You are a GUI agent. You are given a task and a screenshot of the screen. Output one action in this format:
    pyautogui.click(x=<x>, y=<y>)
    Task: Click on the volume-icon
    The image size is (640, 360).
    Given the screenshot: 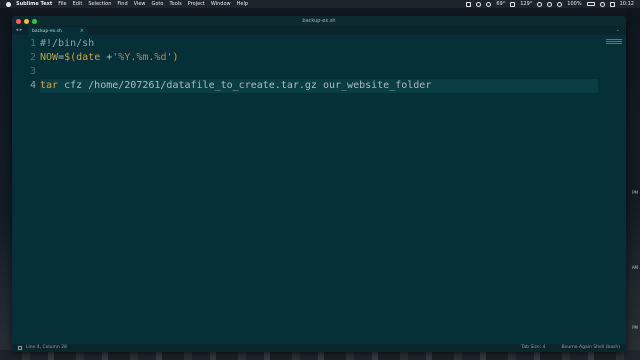 What is the action you would take?
    pyautogui.click(x=560, y=4)
    